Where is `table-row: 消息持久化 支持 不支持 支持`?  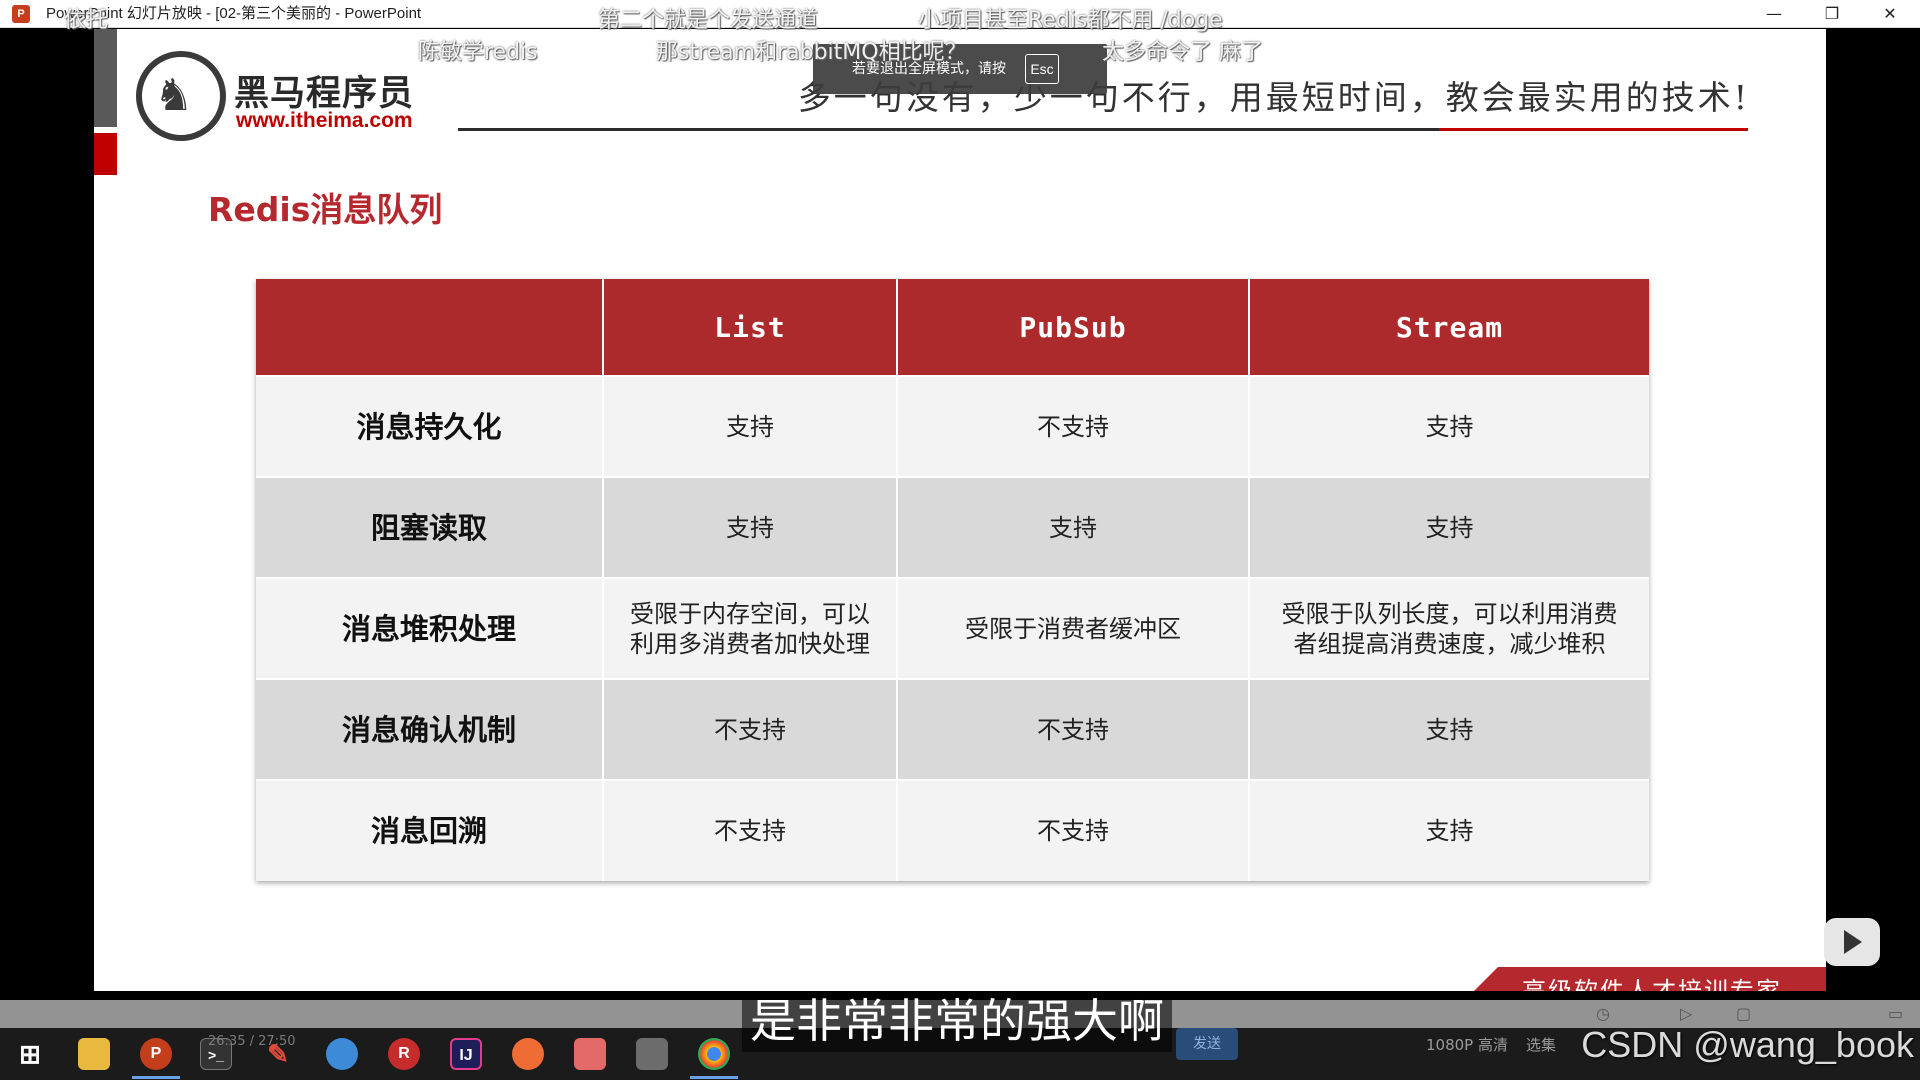
table-row: 消息持久化 支持 不支持 支持 is located at coordinates (952, 426).